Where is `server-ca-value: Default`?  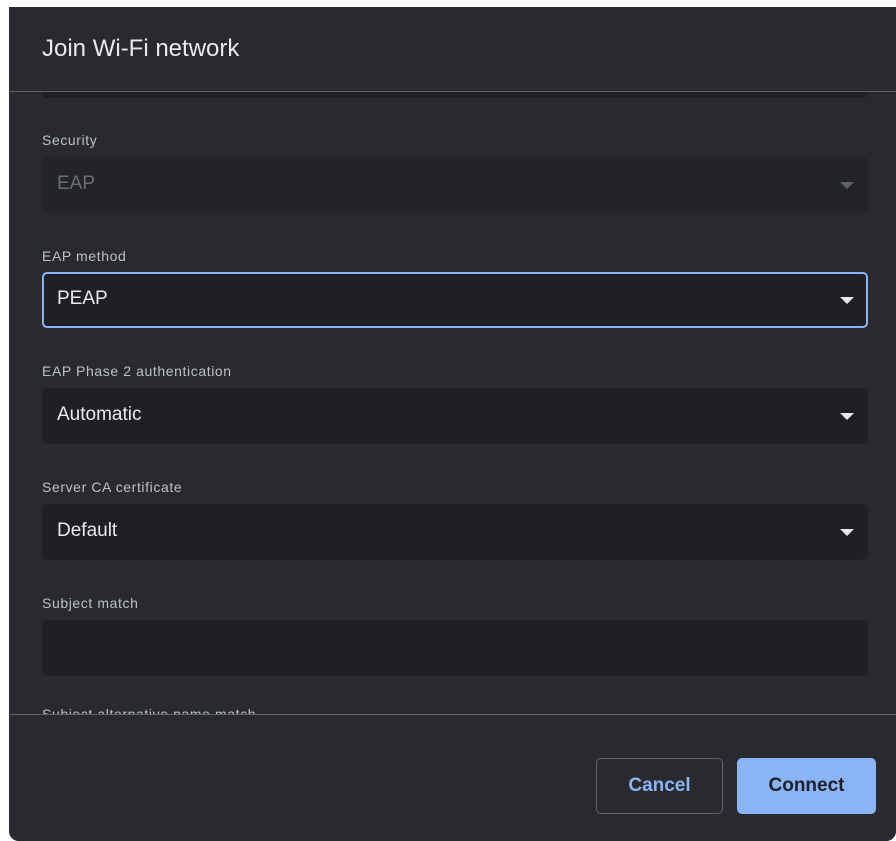
server-ca-value: Default is located at coordinates (87, 530).